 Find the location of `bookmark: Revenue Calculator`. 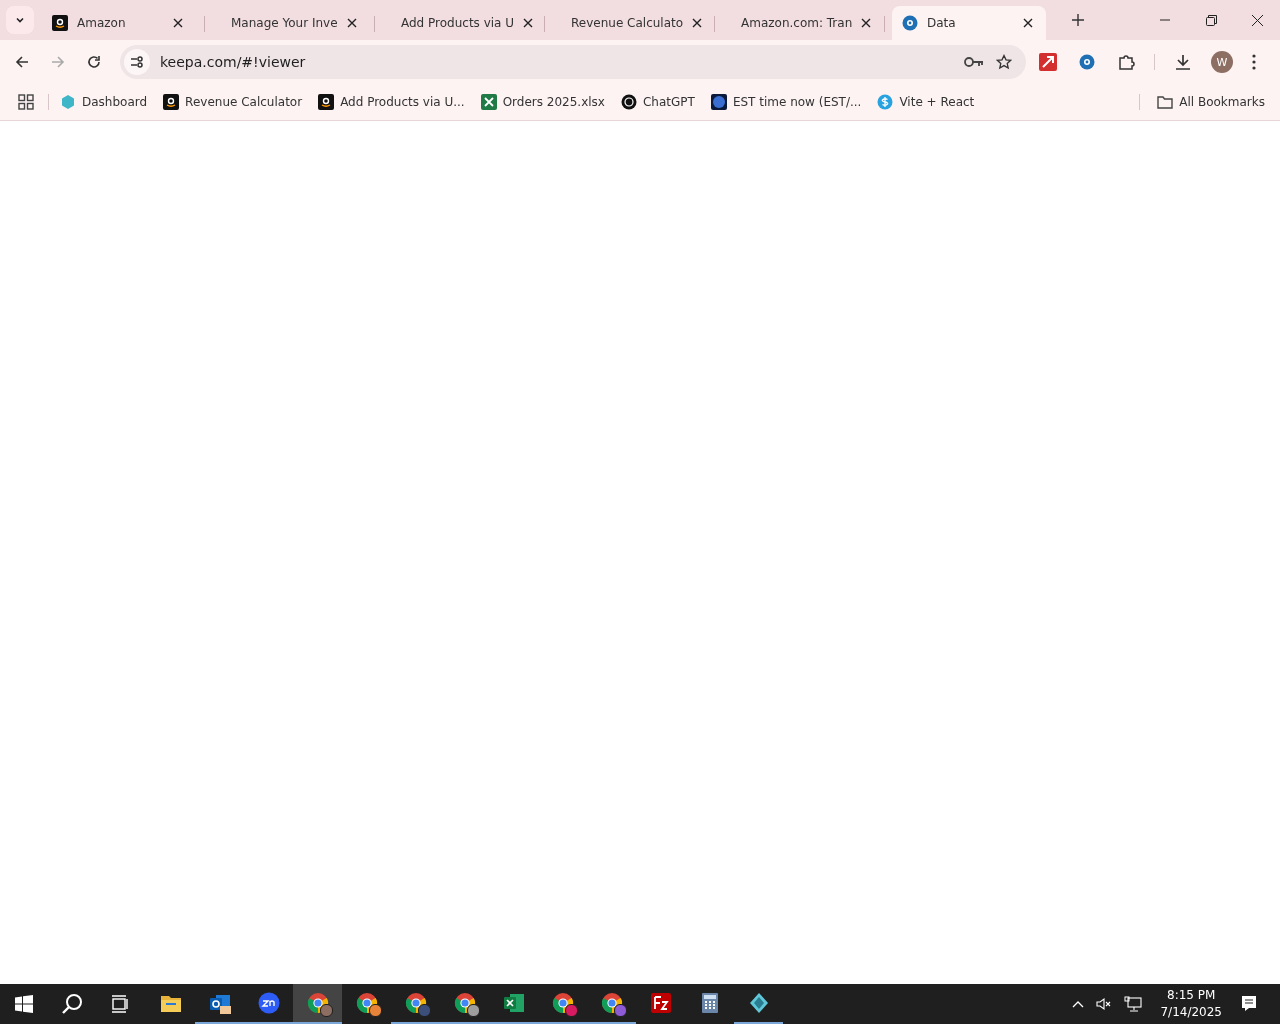

bookmark: Revenue Calculator is located at coordinates (233, 102).